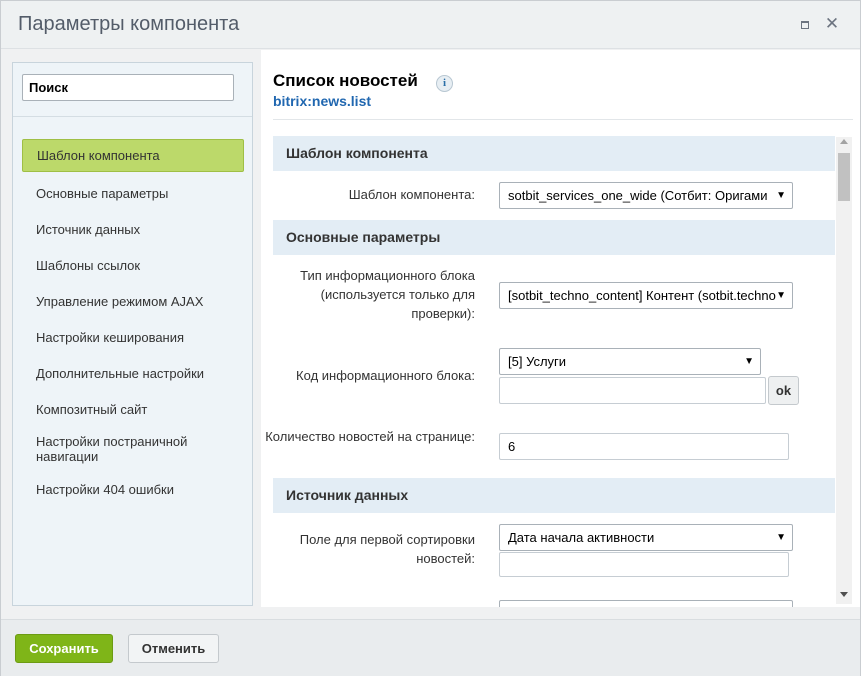 The width and height of the screenshot is (861, 676). I want to click on dialog-title: Параметры компонента, so click(129, 24).